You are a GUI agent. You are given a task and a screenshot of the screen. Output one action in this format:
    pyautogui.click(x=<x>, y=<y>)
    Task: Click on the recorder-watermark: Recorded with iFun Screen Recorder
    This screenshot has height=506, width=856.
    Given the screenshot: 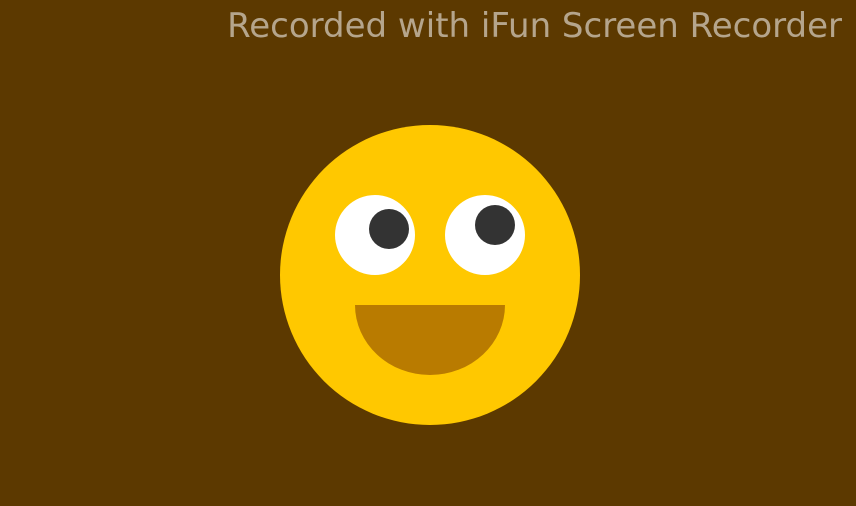 What is the action you would take?
    pyautogui.click(x=534, y=26)
    